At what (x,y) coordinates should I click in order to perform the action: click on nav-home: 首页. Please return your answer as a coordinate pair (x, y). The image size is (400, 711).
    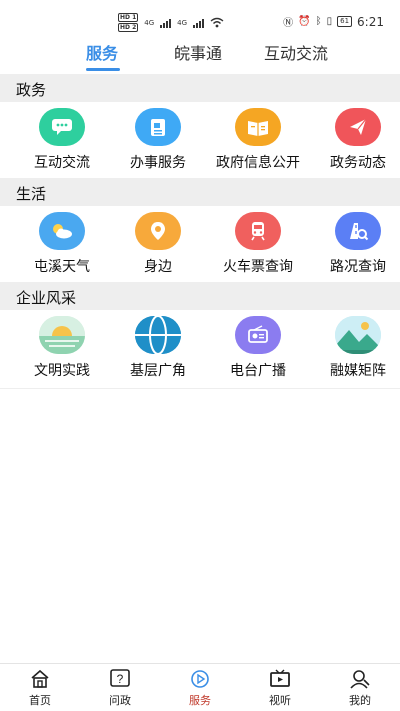
    Looking at the image, I should click on (40, 687).